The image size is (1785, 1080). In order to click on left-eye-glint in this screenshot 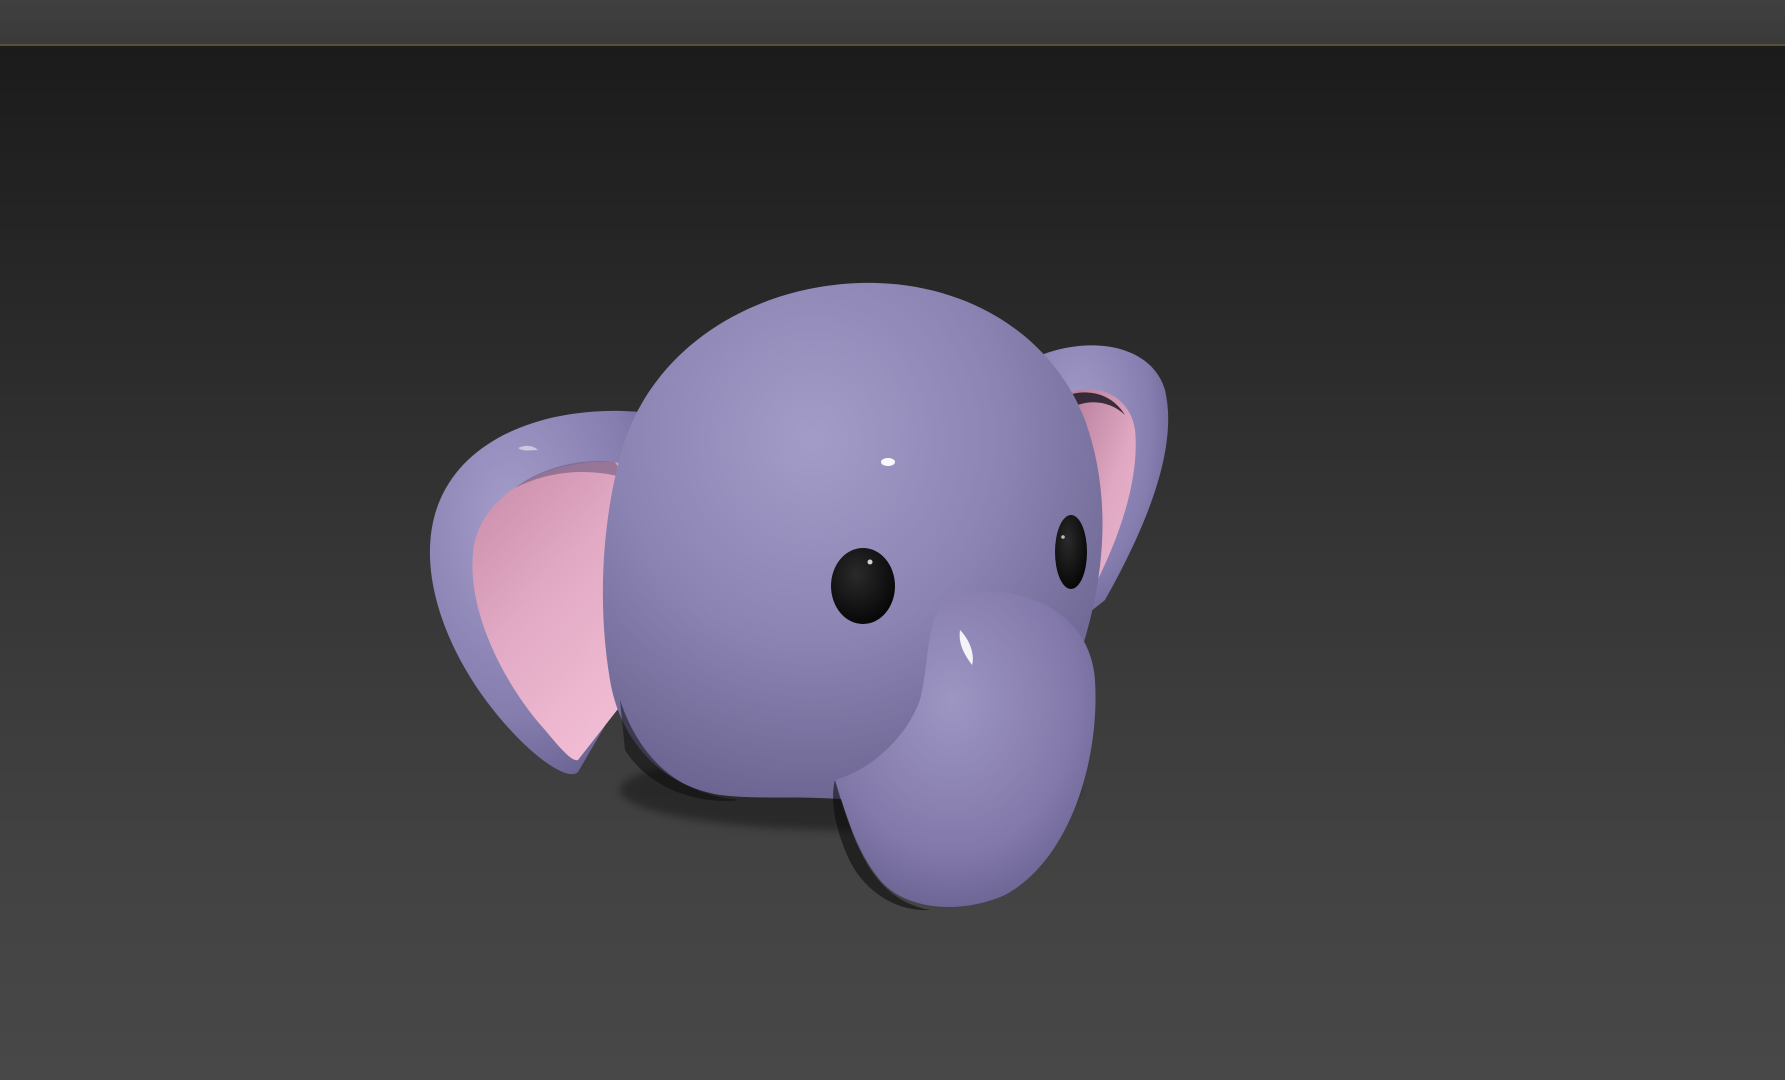, I will do `click(870, 562)`.